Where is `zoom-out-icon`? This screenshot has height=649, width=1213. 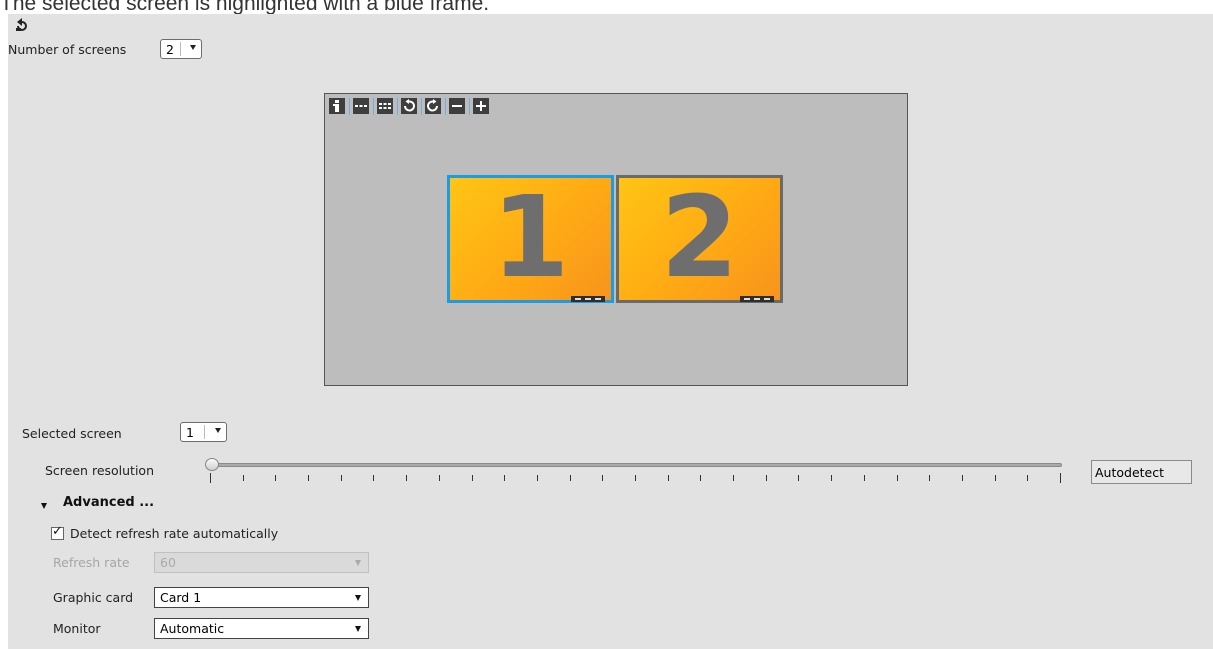
zoom-out-icon is located at coordinates (457, 106).